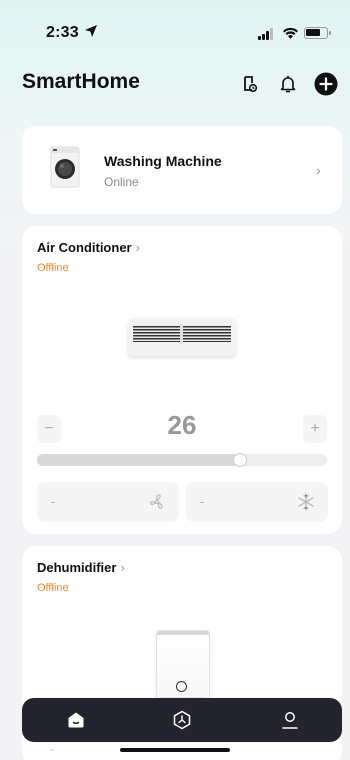 The width and height of the screenshot is (350, 760). What do you see at coordinates (290, 33) in the screenshot?
I see `wifi-icon` at bounding box center [290, 33].